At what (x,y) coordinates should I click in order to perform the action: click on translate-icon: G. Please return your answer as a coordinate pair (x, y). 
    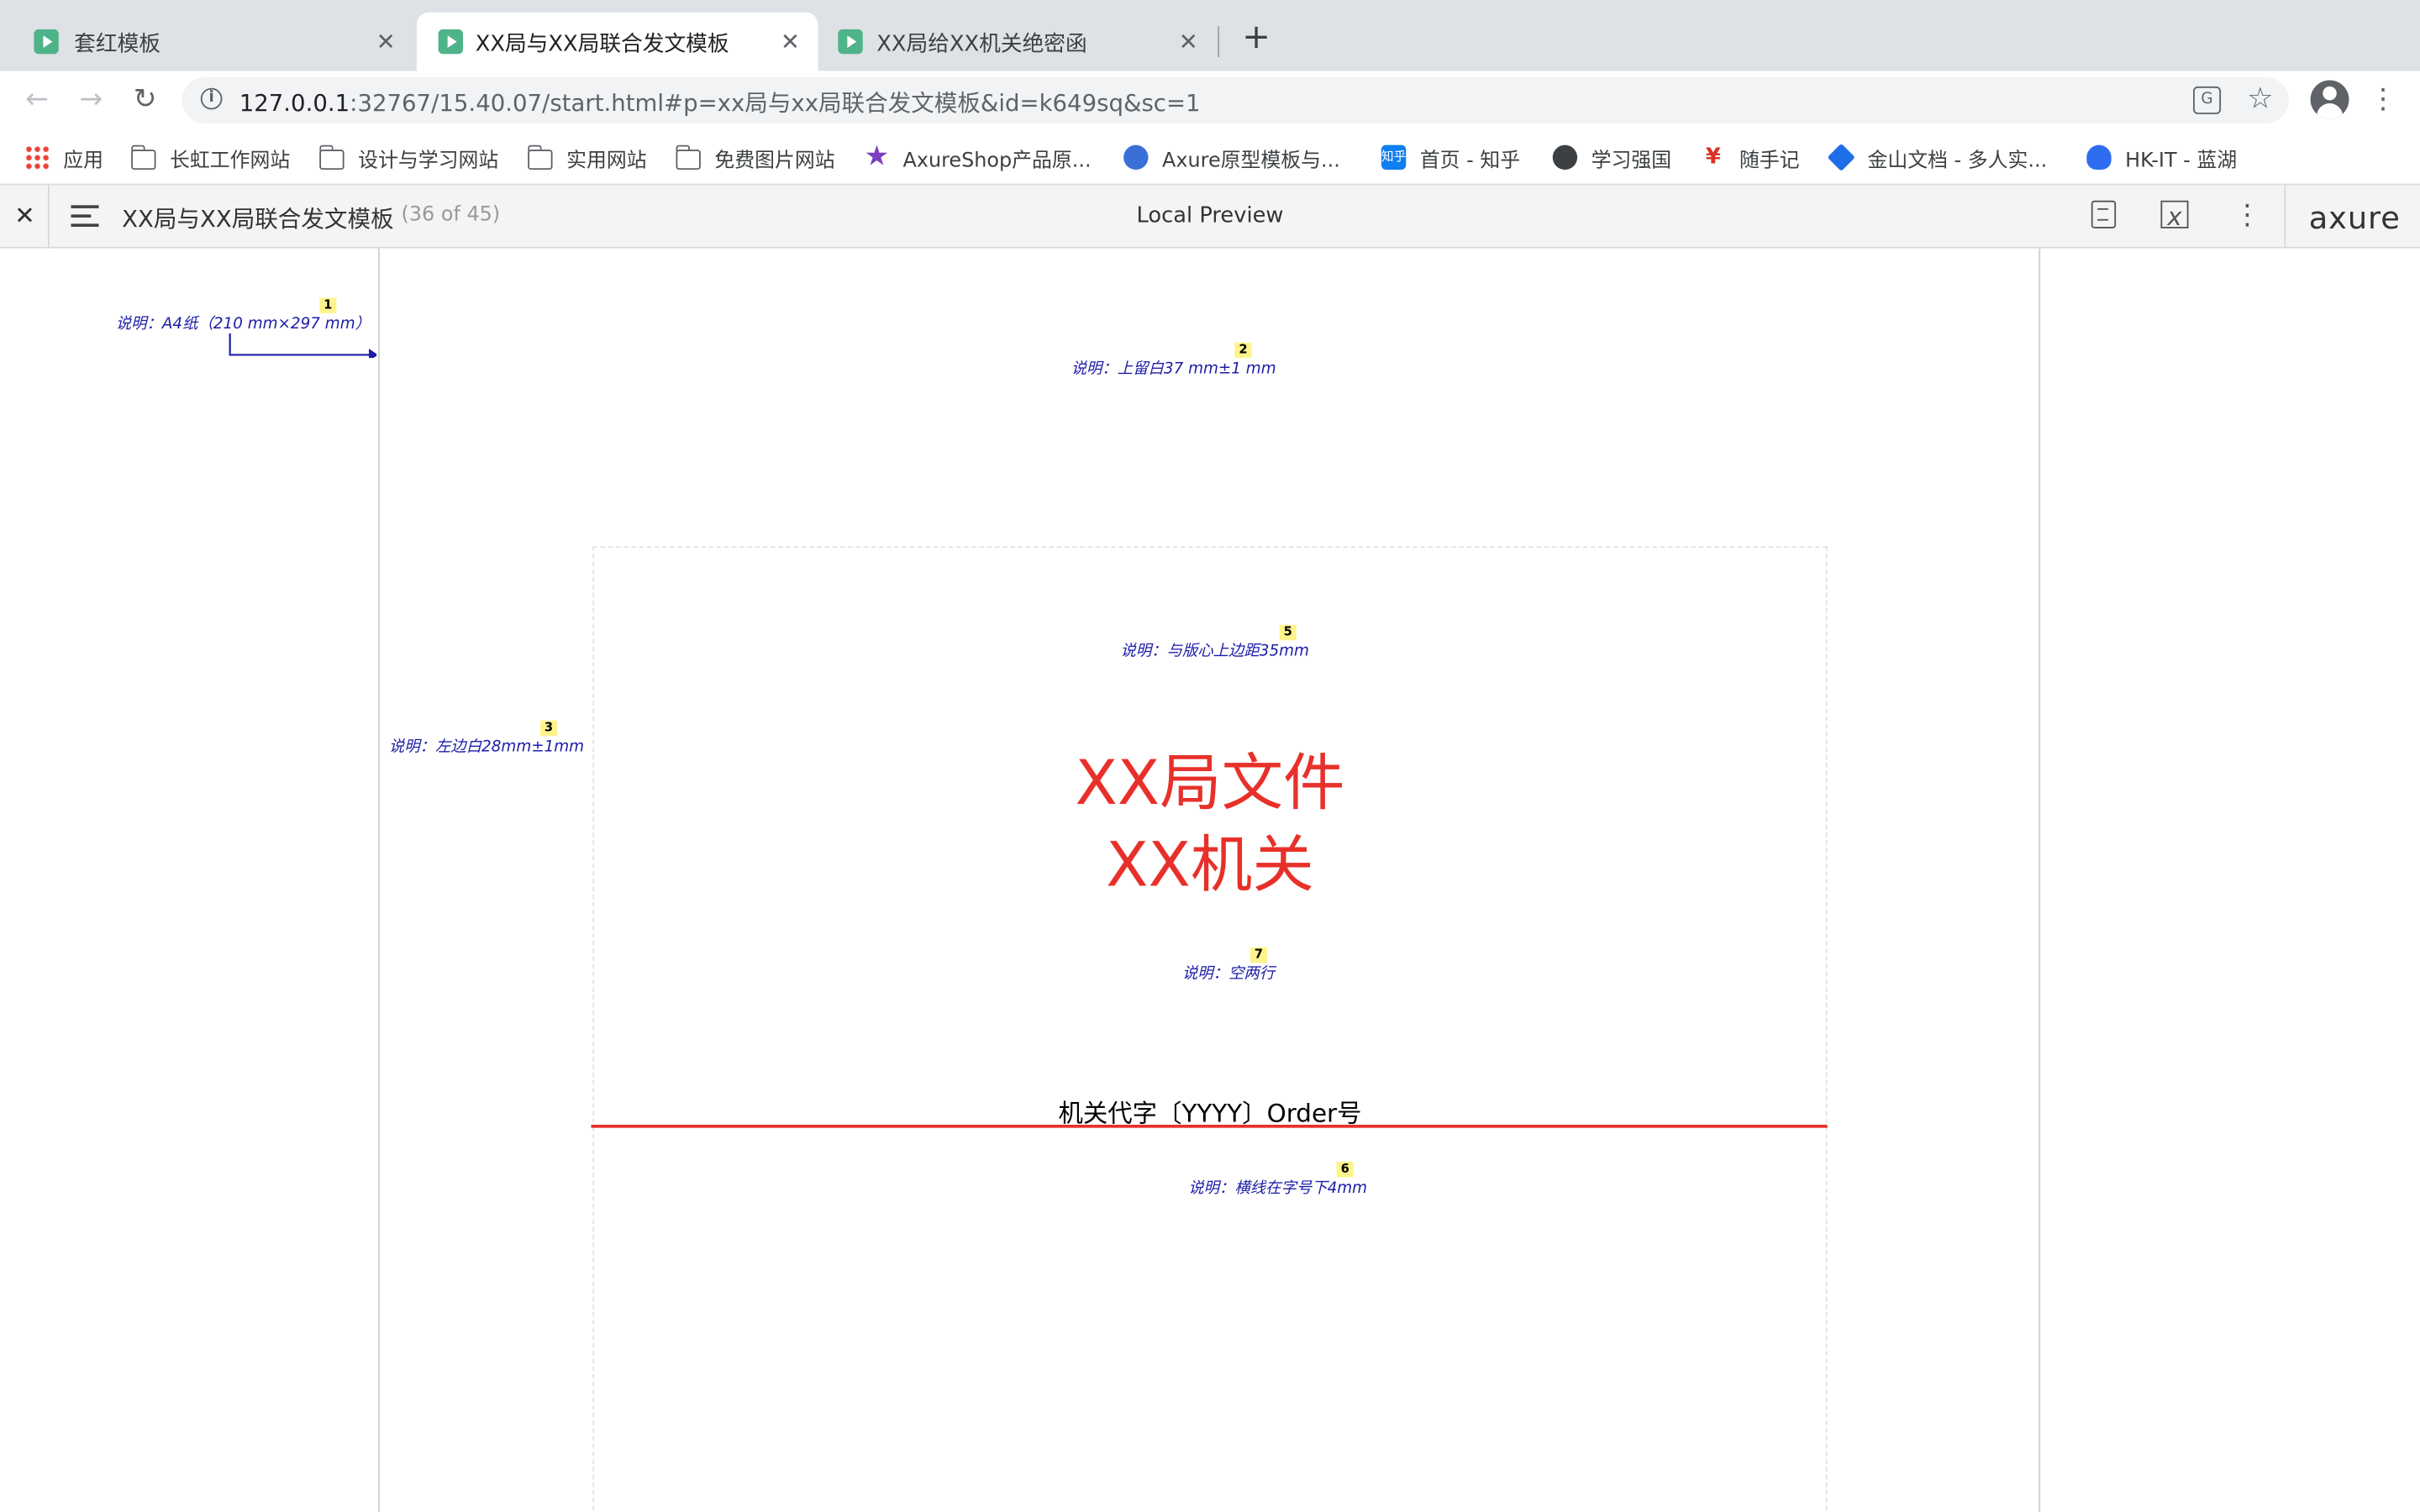
    Looking at the image, I should click on (2208, 100).